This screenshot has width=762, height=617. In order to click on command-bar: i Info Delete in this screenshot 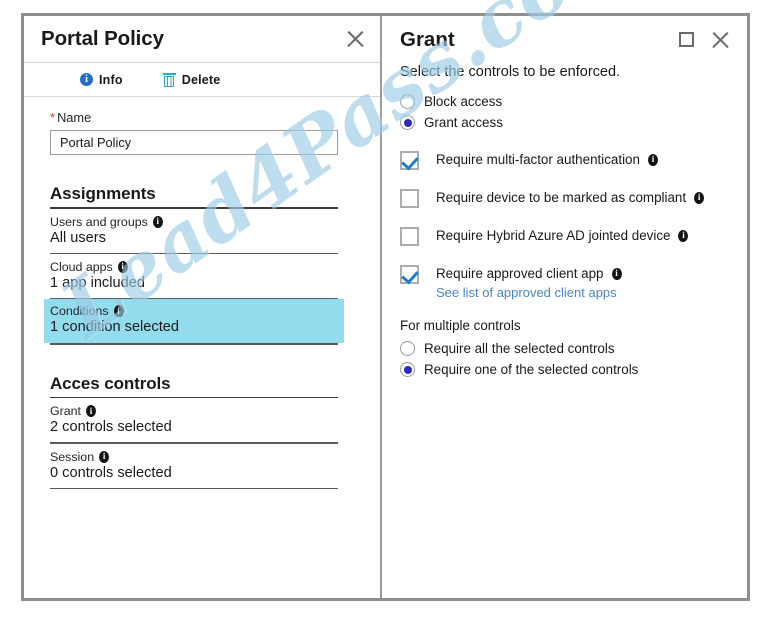, I will do `click(202, 80)`.